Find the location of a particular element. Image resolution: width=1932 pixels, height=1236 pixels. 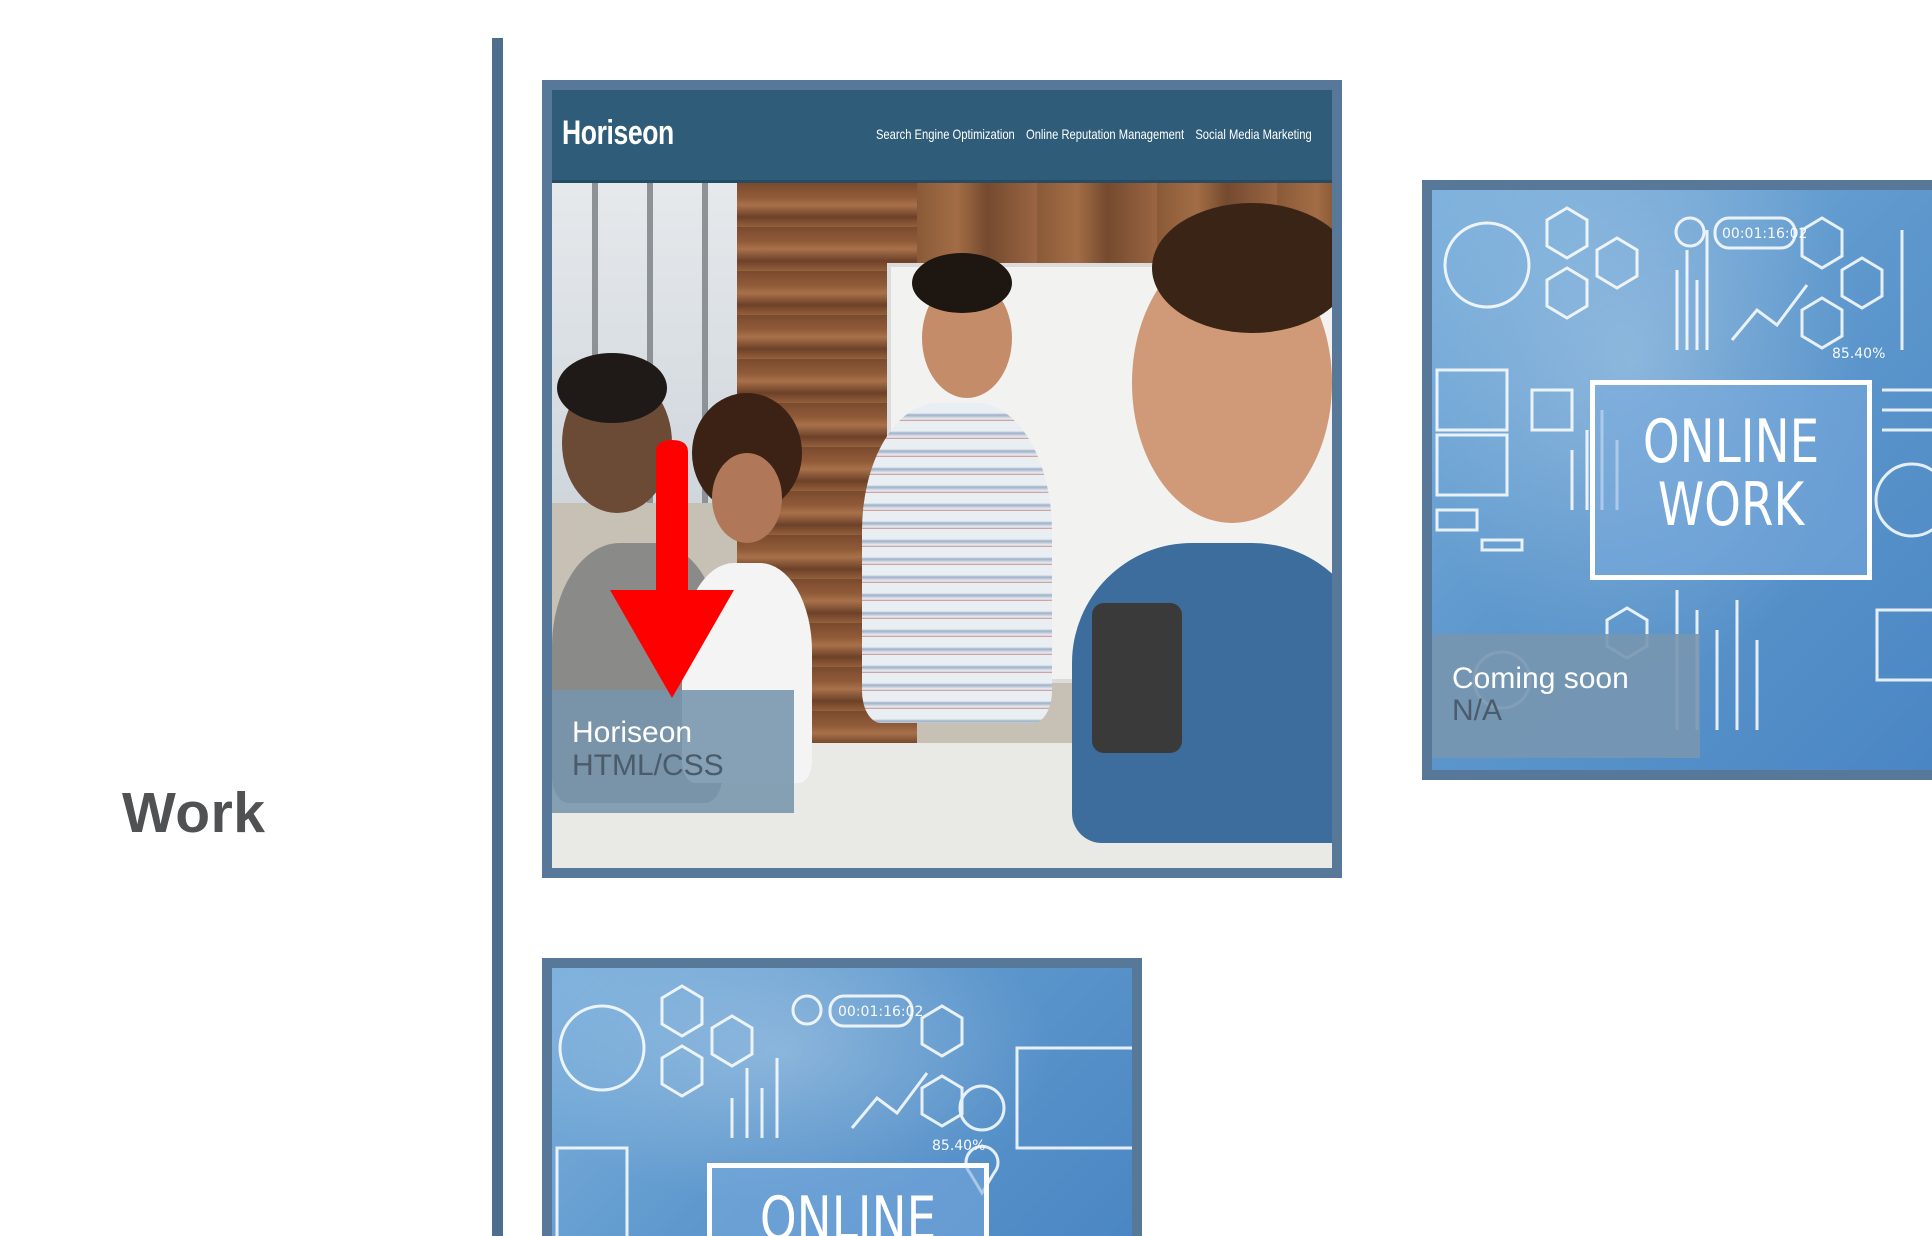

project-card-online-work: 00:01:16:02 85.40% ONLINE is located at coordinates (842, 1097).